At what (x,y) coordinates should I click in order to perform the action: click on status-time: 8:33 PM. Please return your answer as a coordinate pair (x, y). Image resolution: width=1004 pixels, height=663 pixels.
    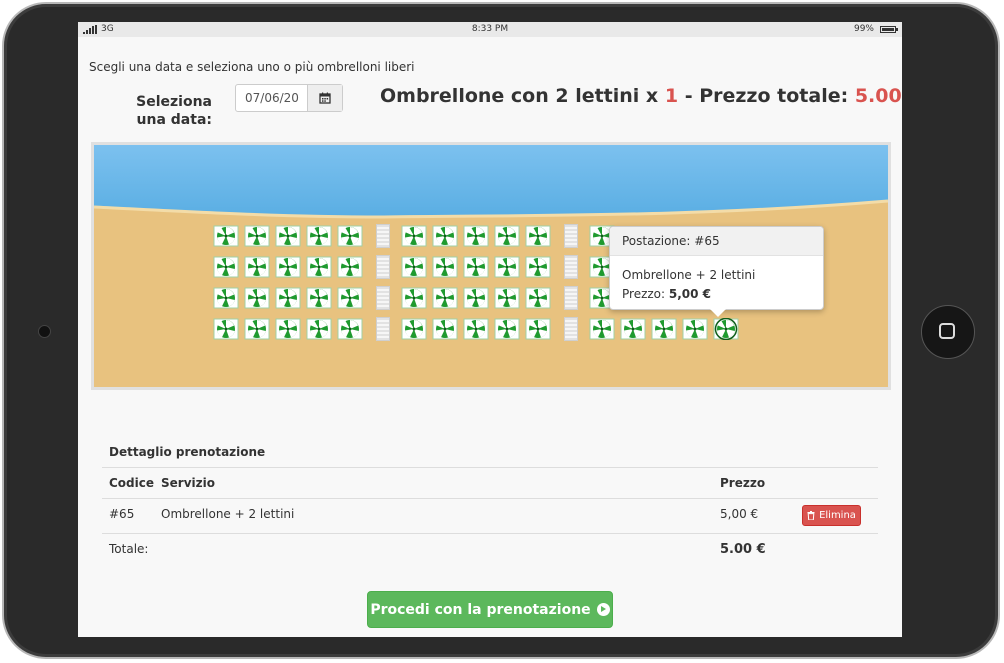
    Looking at the image, I should click on (490, 29).